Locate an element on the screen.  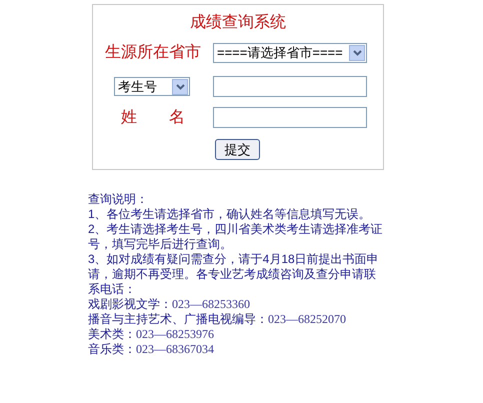
id-type-select: 考生号 is located at coordinates (152, 86).